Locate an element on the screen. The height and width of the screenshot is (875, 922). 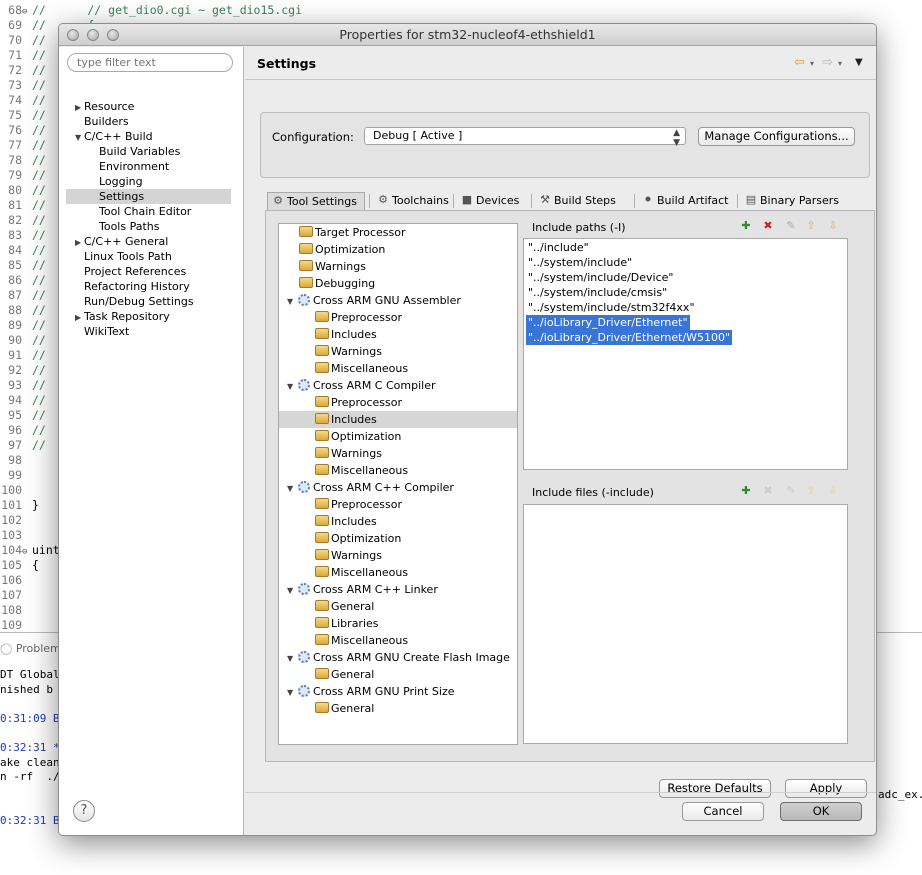
view-menu-icon: ▼ is located at coordinates (859, 62).